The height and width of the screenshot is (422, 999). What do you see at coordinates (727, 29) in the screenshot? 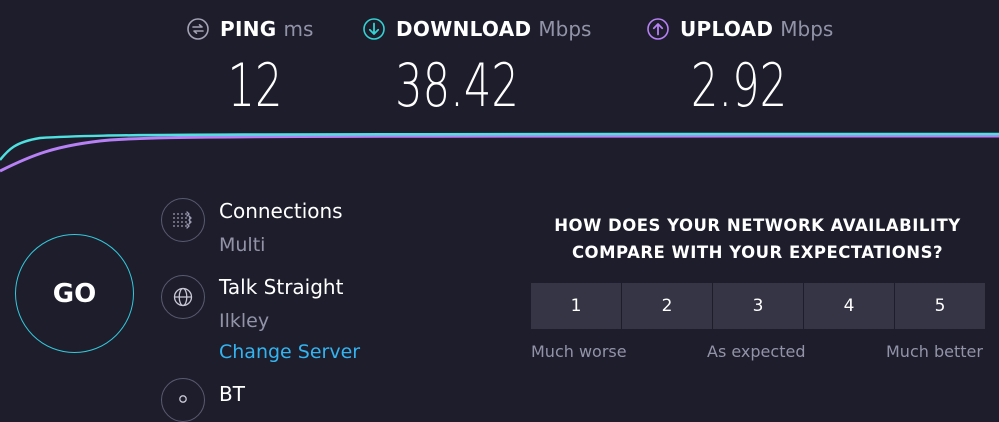
I see `upload-label: UPLOAD` at bounding box center [727, 29].